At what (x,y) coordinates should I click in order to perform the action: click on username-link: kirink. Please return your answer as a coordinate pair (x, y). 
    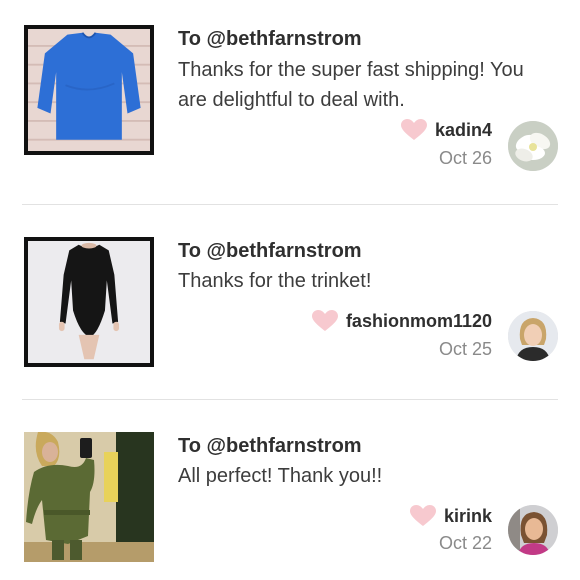
    Looking at the image, I should click on (468, 516).